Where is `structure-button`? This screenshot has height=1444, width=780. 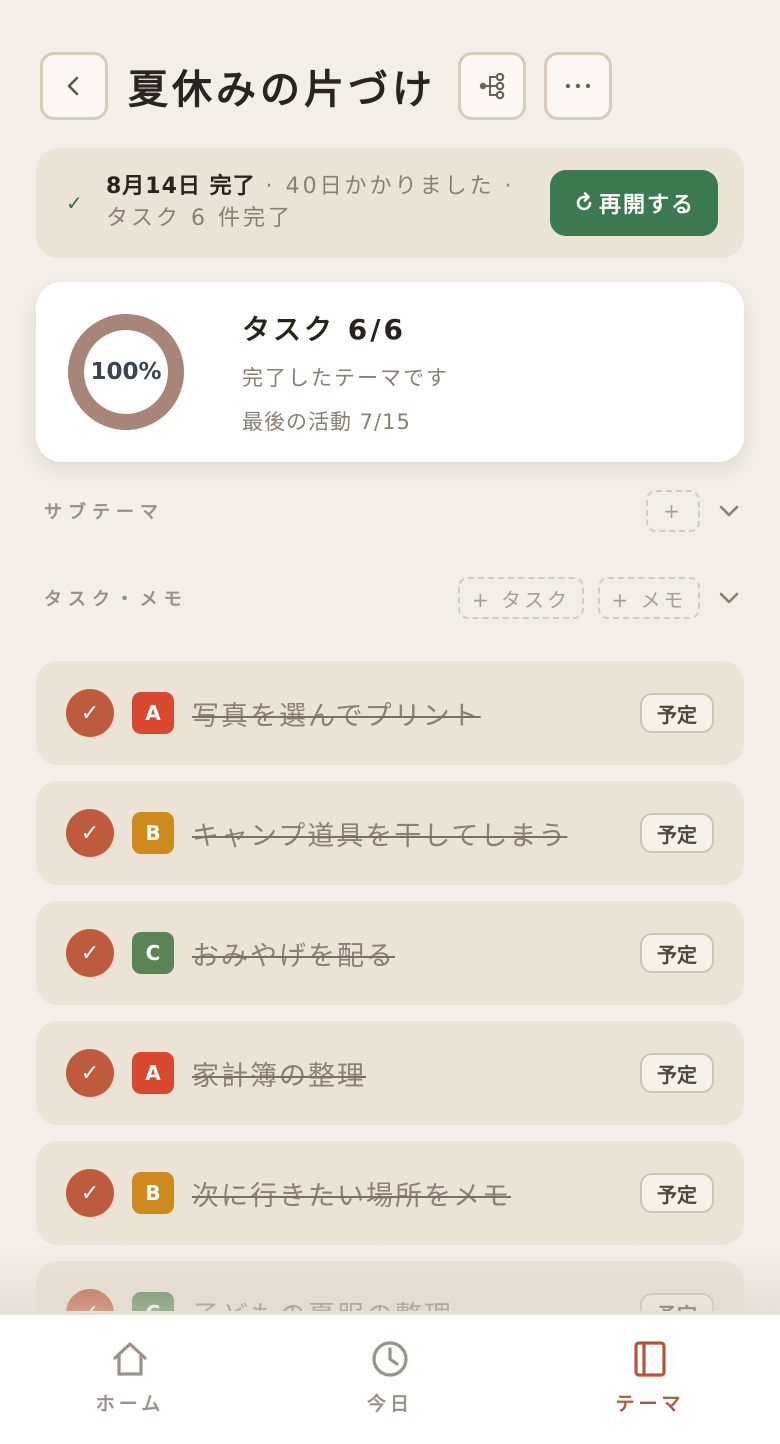
structure-button is located at coordinates (492, 86).